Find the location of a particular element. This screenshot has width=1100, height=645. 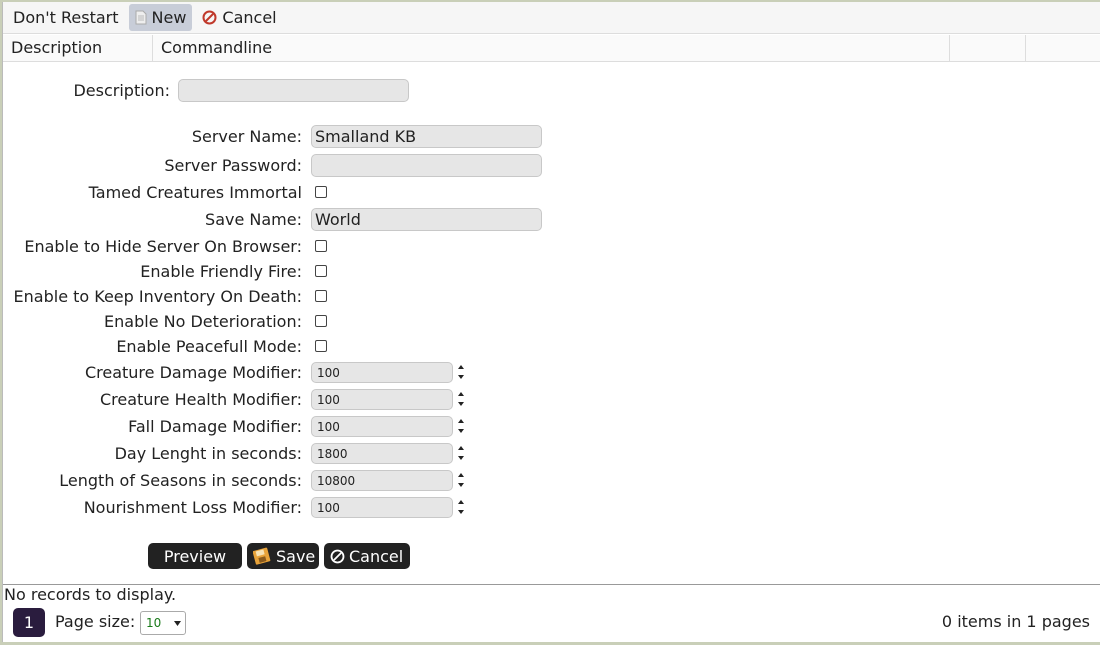

server-name-label: Server Name: is located at coordinates (246, 136).